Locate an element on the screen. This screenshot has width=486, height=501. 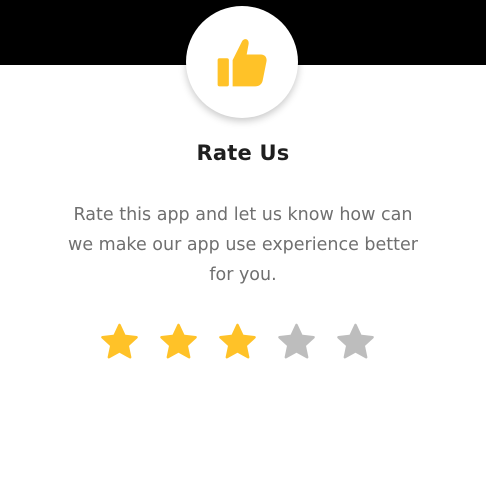
star-rating is located at coordinates (237, 342).